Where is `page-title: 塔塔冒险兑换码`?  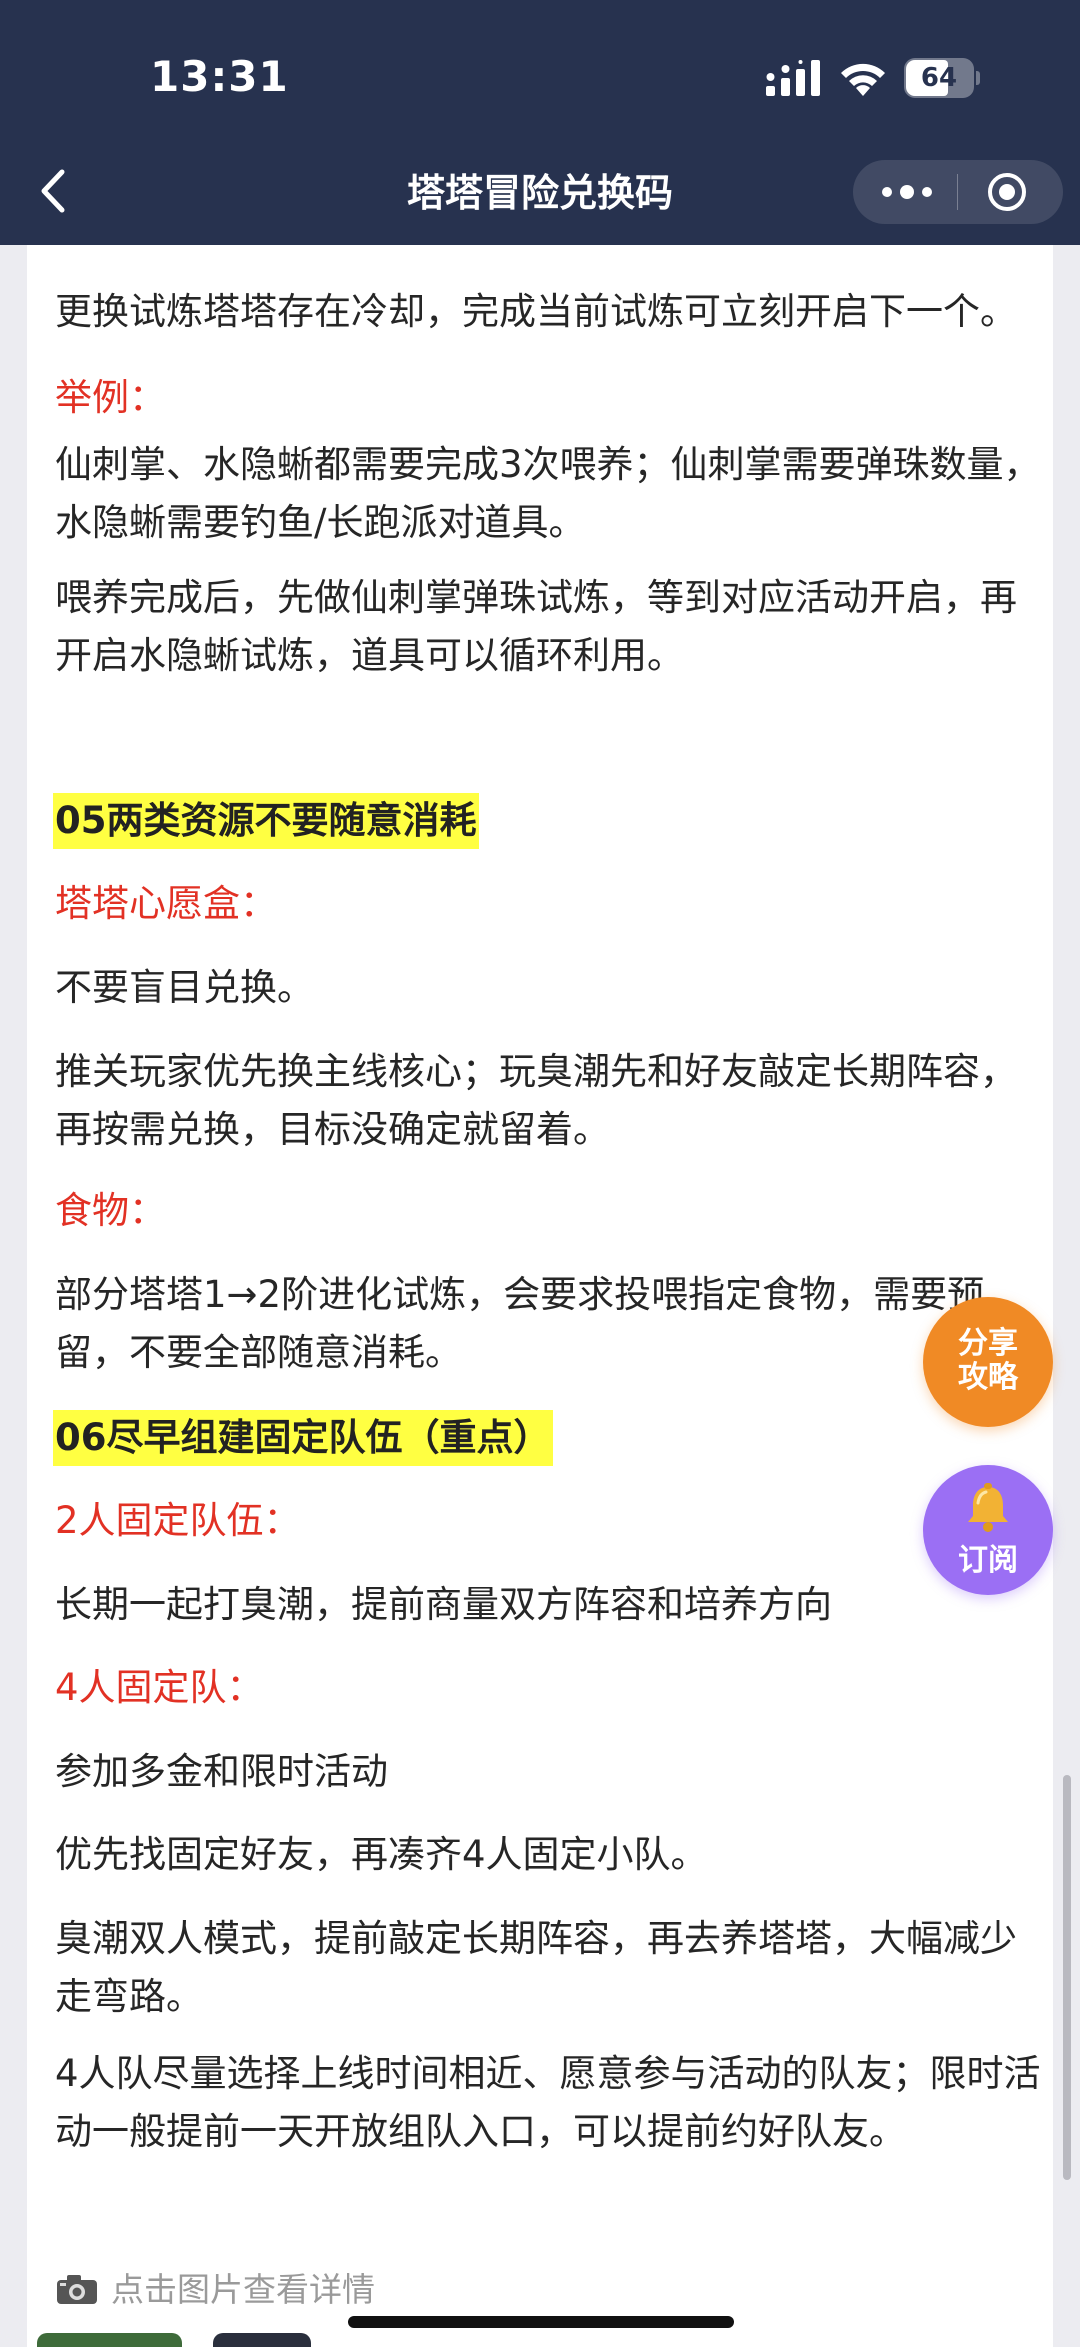
page-title: 塔塔冒险兑换码 is located at coordinates (539, 193).